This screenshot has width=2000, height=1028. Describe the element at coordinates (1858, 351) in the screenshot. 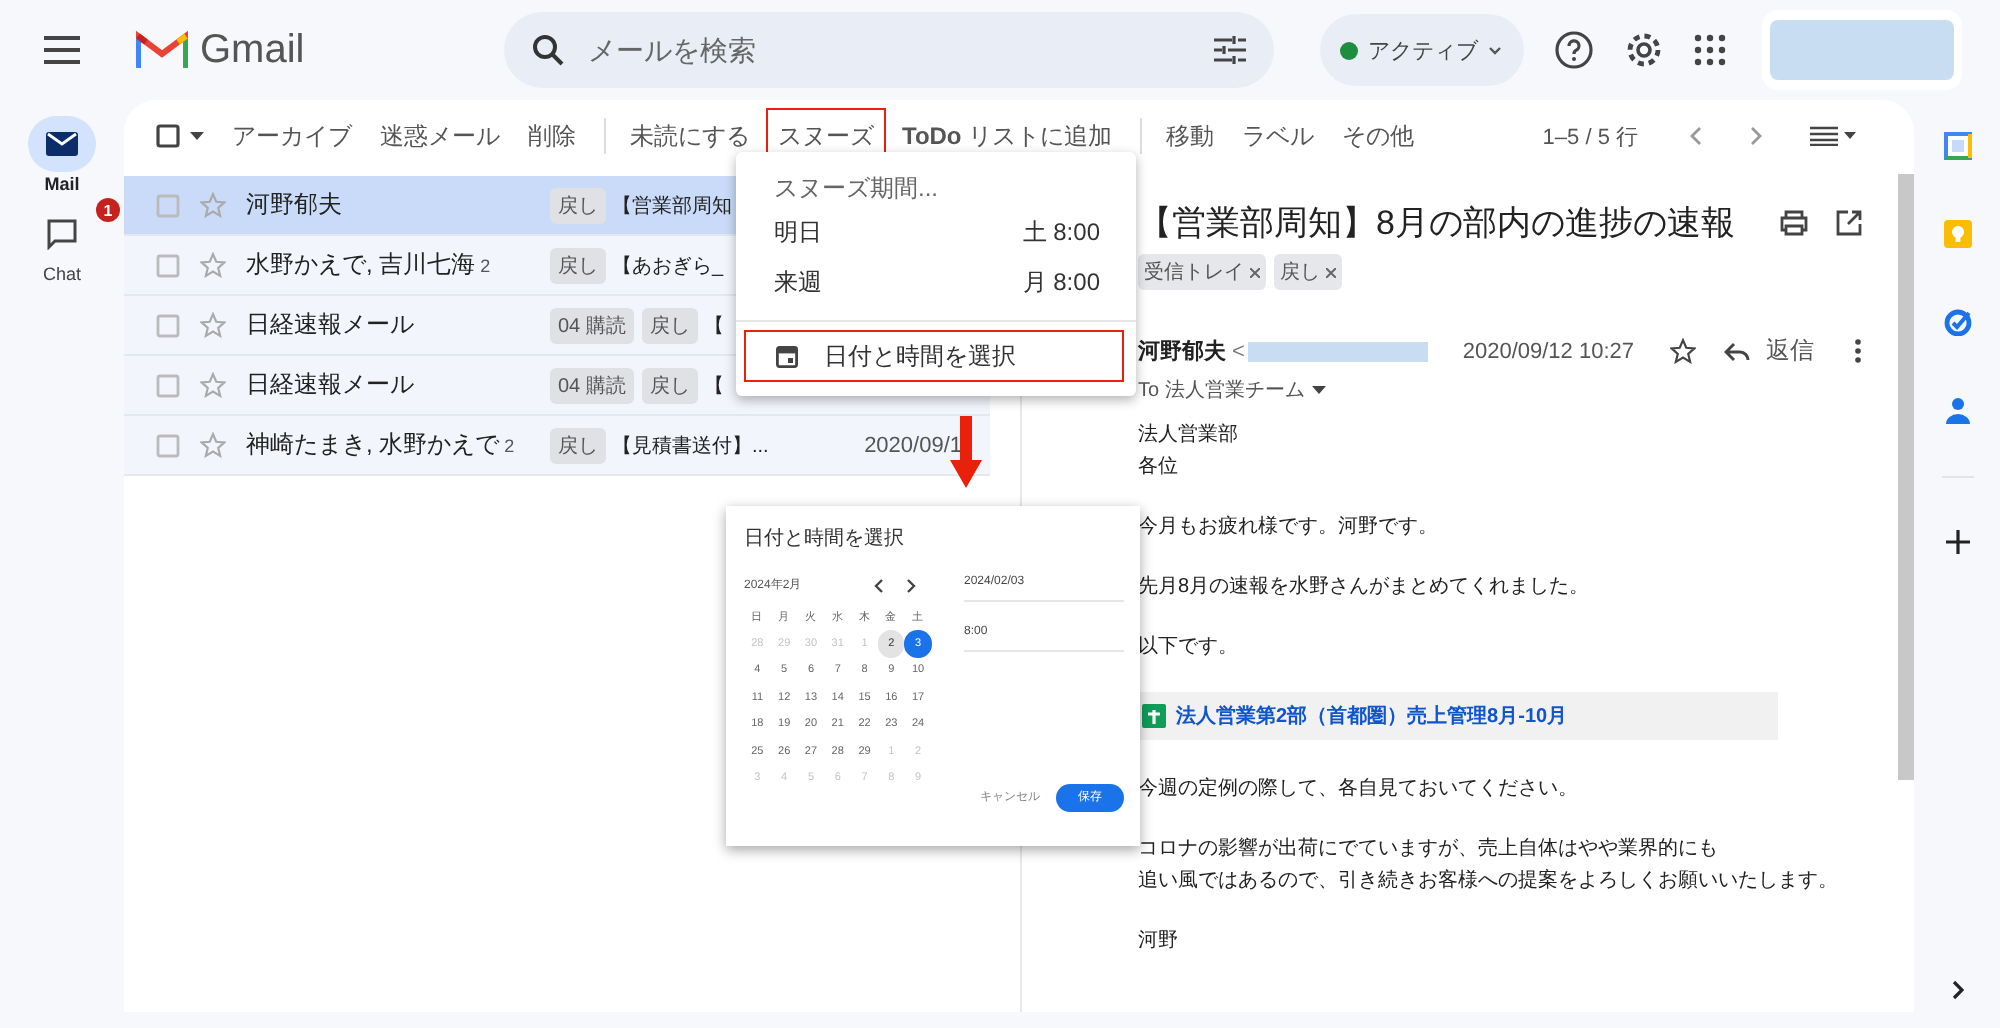

I see `more-options-icon` at that location.